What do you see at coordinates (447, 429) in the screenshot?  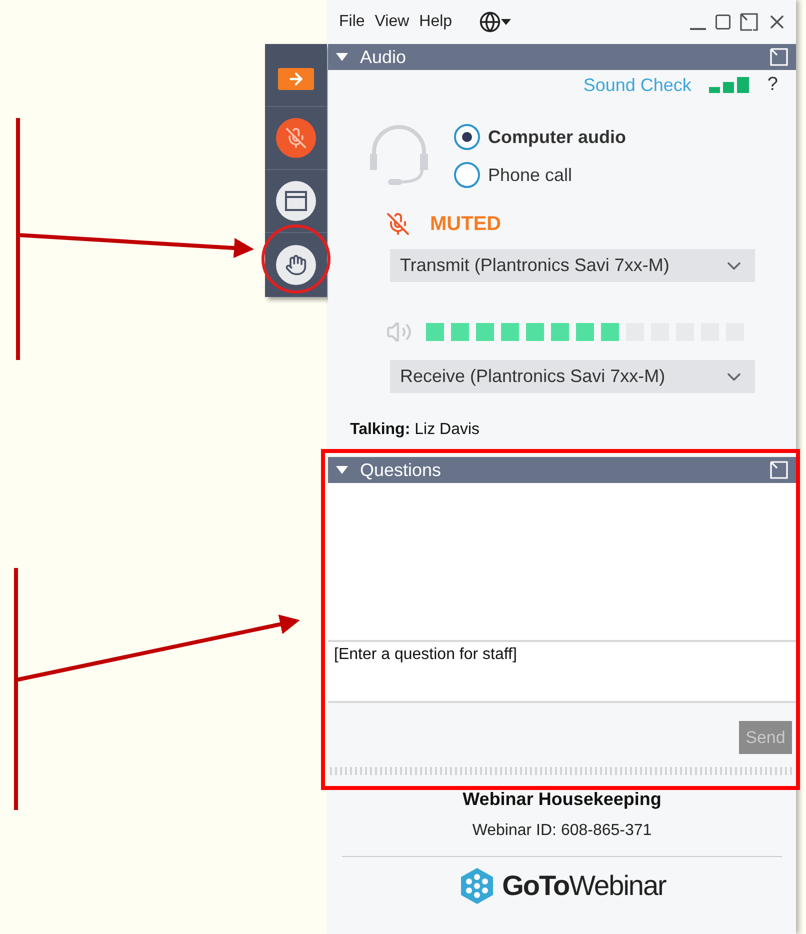 I see `talking-name: Liz Davis` at bounding box center [447, 429].